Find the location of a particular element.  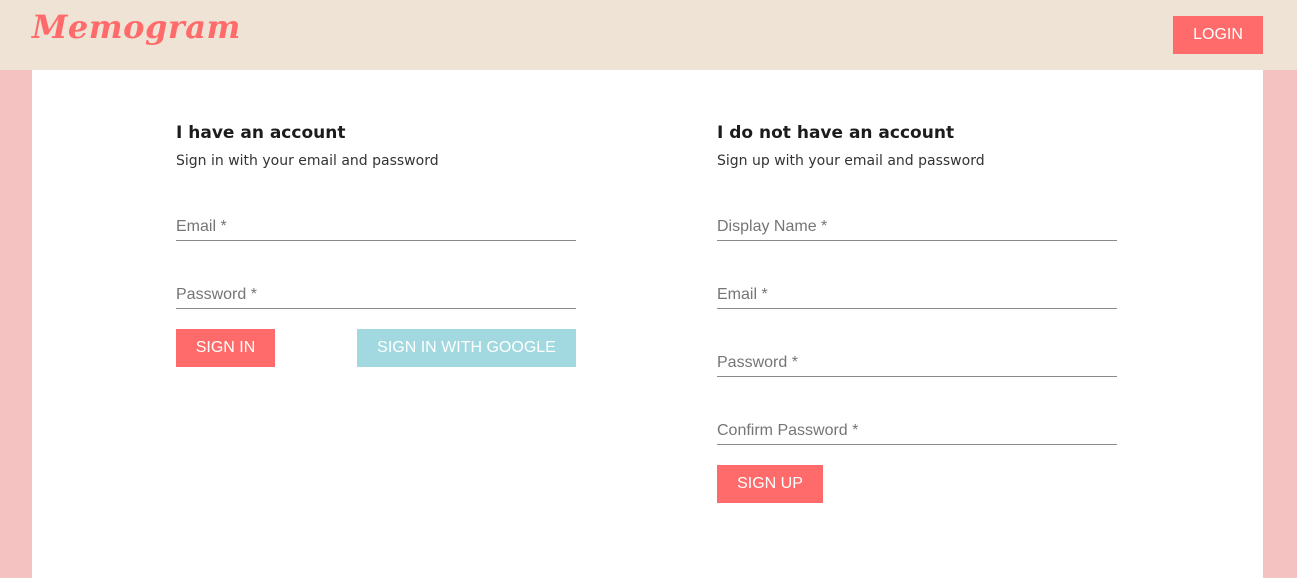

signup-display-name-input is located at coordinates (917, 226).